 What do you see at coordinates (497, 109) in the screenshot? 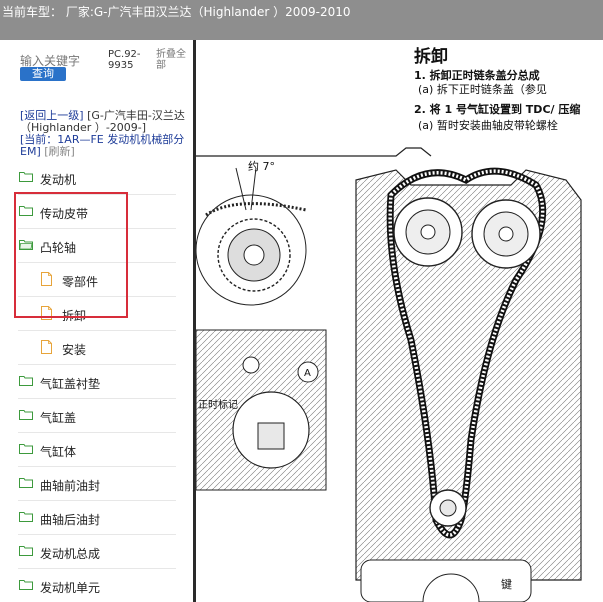
I see `step-2: 2. 将 1 号气缸设置到 TDC/ 压缩` at bounding box center [497, 109].